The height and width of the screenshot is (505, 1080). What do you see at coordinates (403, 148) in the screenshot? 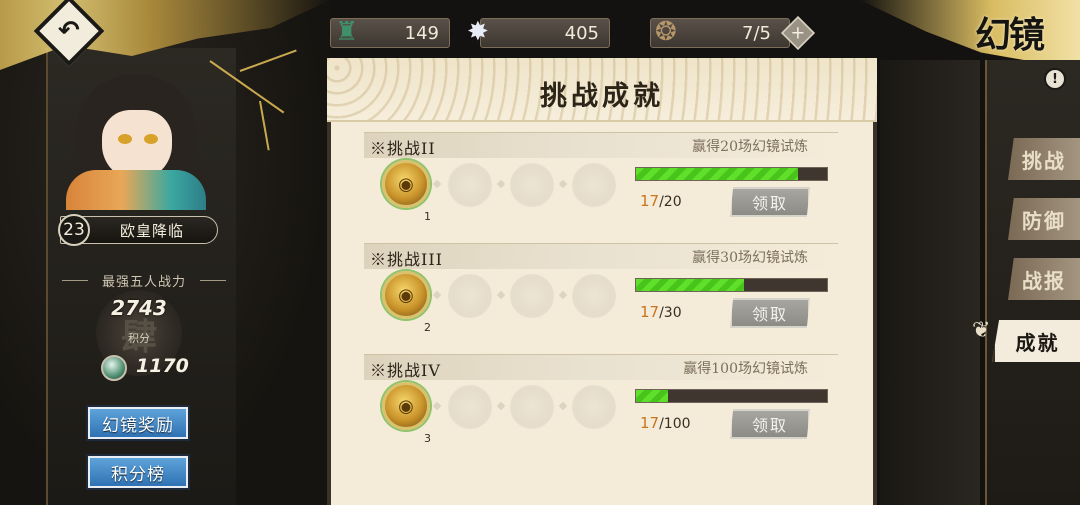
I see `achievement-title: ※挑战II` at bounding box center [403, 148].